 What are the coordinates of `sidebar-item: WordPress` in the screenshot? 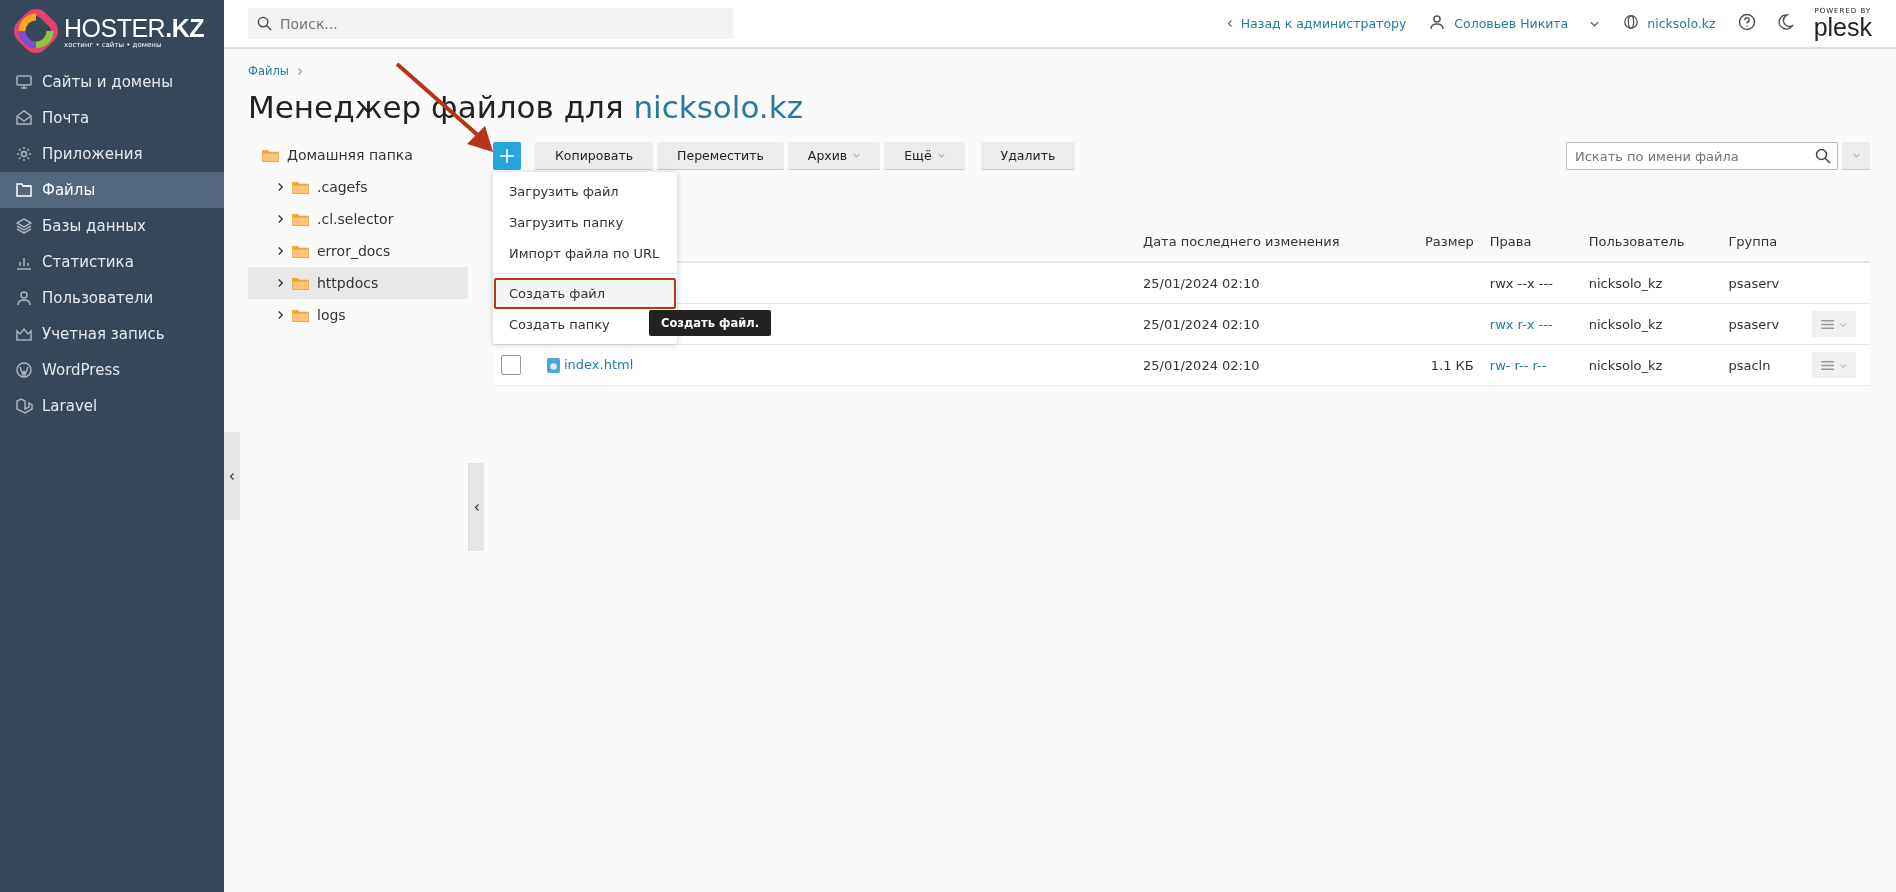 It's located at (112, 370).